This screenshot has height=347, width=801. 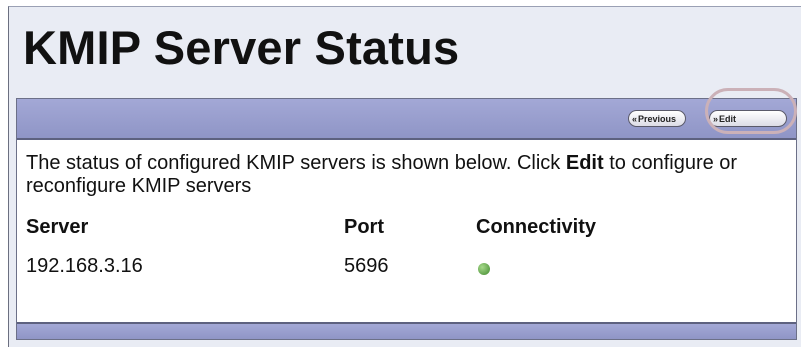 What do you see at coordinates (241, 47) in the screenshot?
I see `page-title: KMIP Server Status` at bounding box center [241, 47].